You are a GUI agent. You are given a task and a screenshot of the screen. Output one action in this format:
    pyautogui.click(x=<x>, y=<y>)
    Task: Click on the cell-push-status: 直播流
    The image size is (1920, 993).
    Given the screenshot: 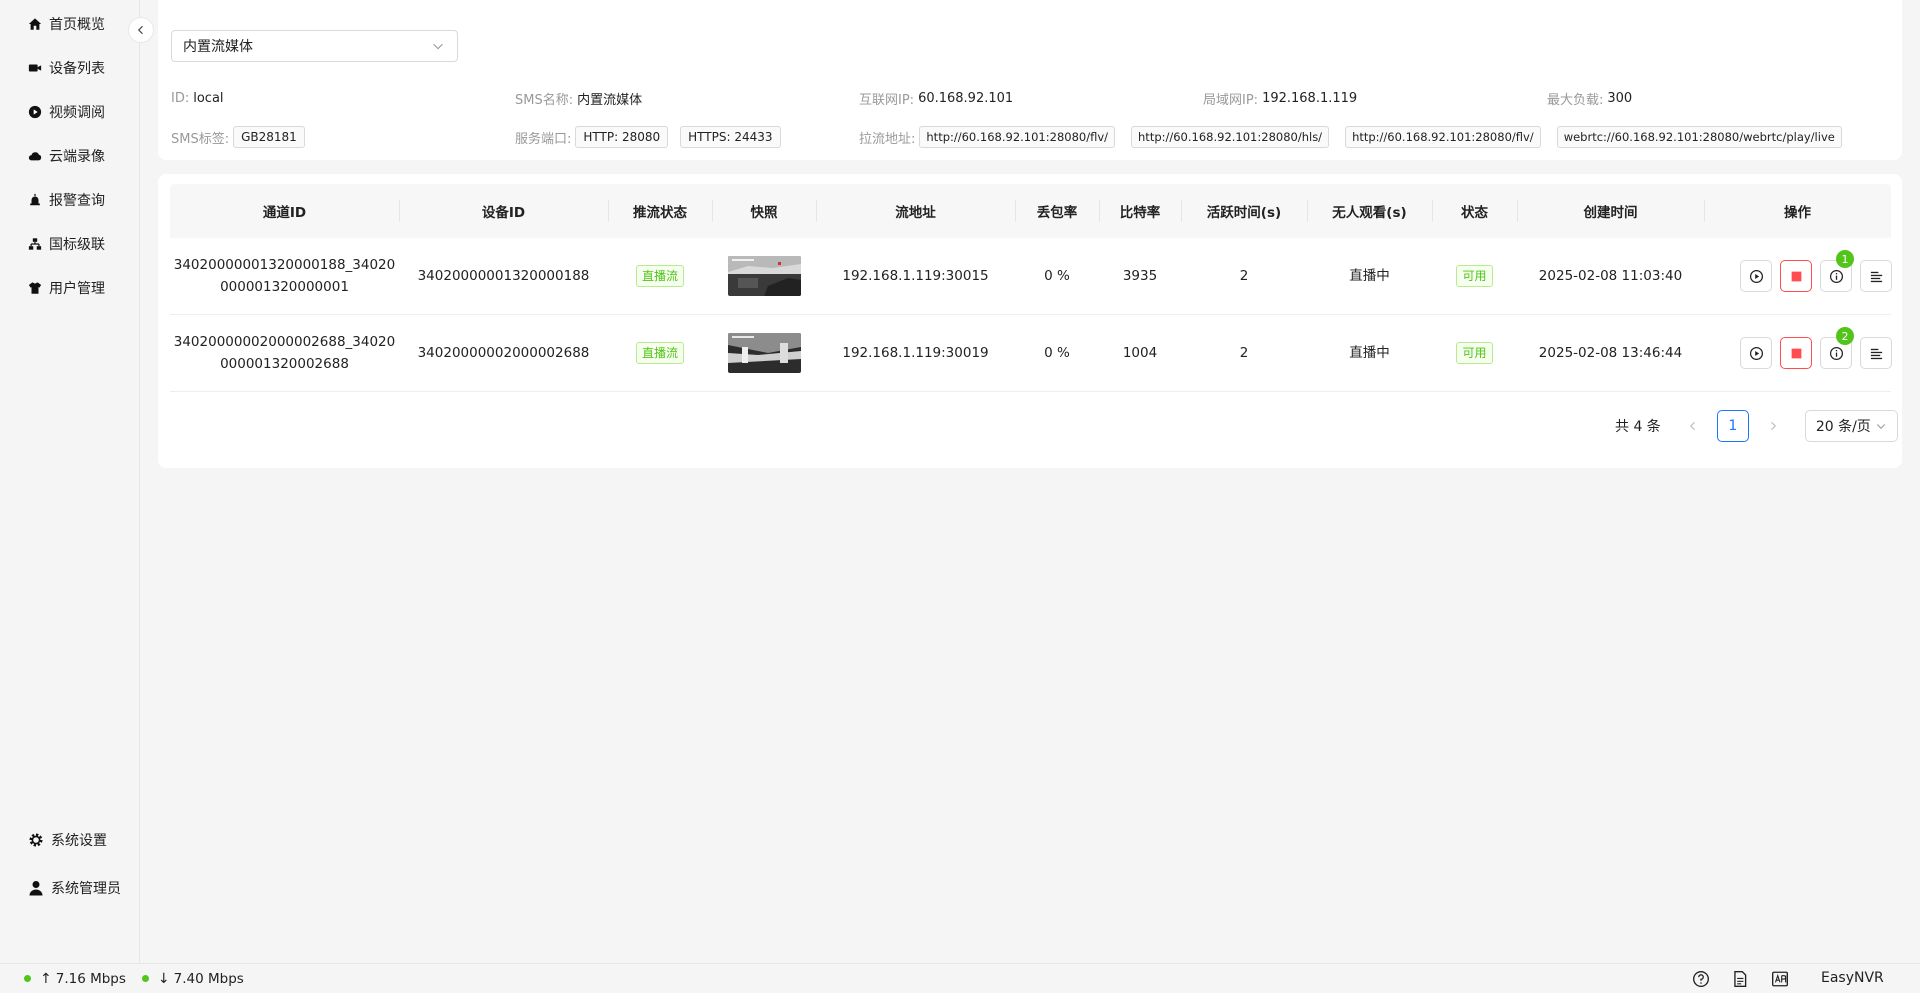 What is the action you would take?
    pyautogui.click(x=660, y=276)
    